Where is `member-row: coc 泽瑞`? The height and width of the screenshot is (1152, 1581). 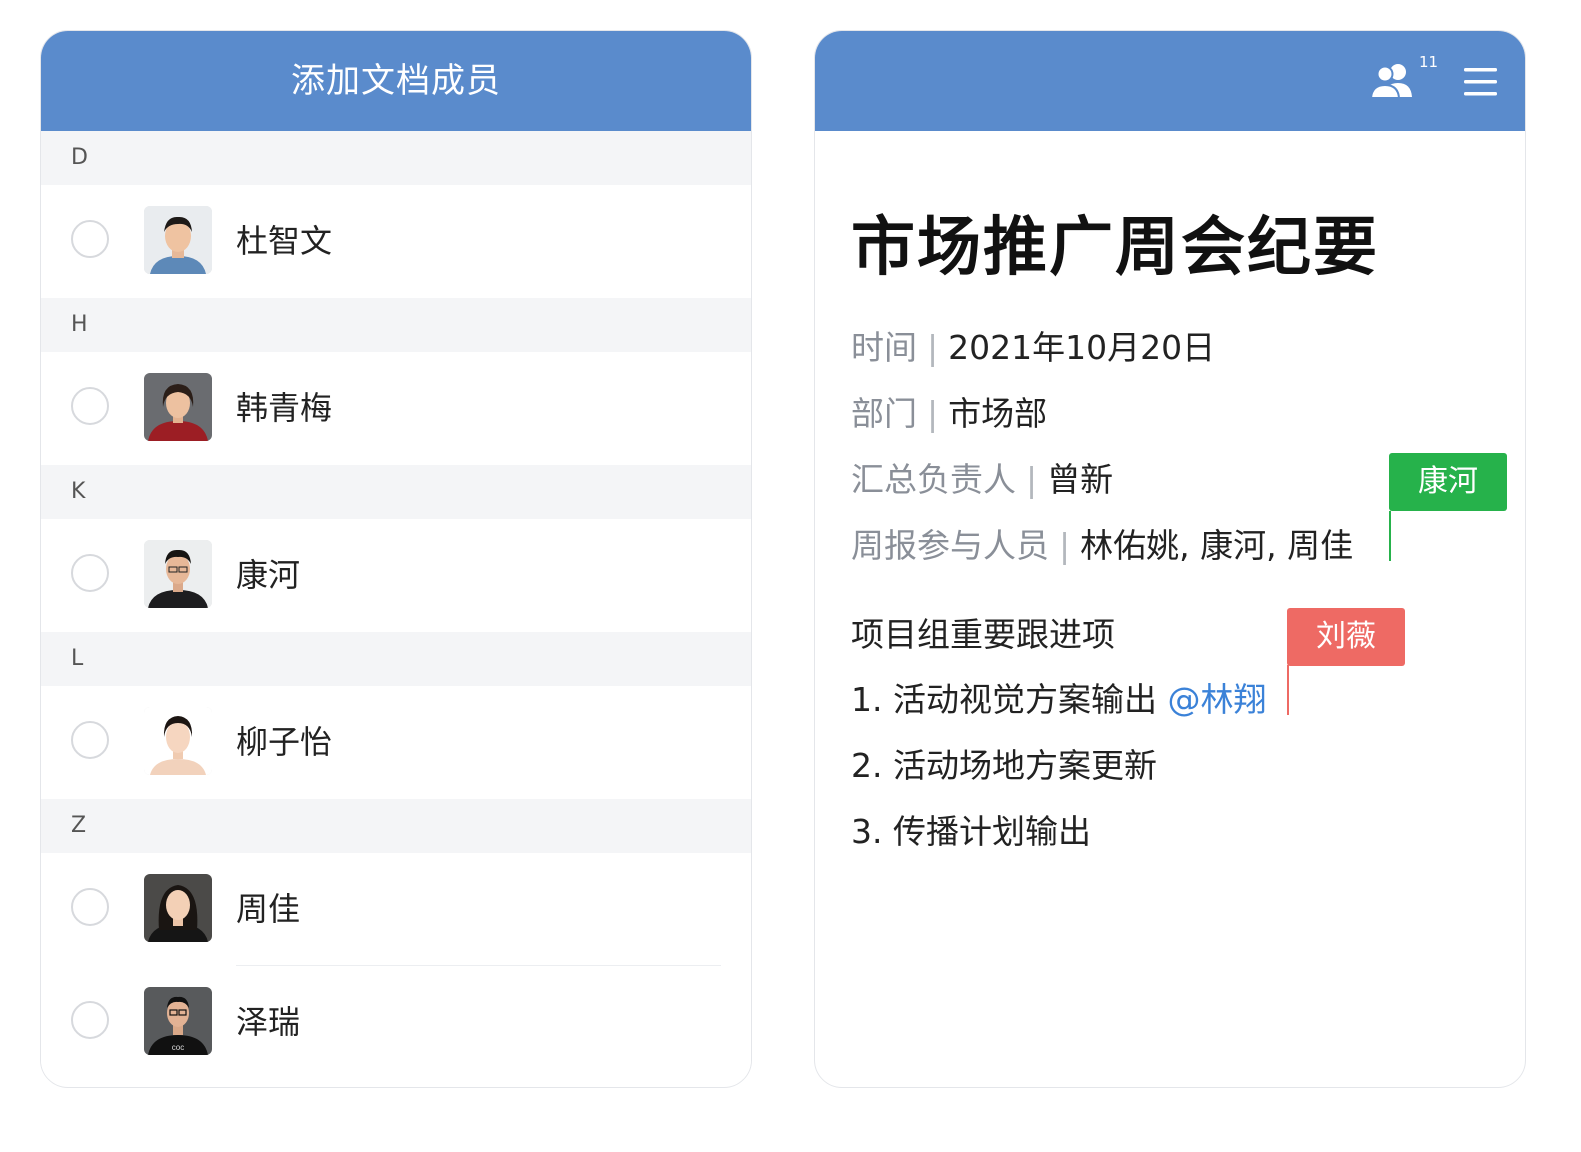
member-row: coc 泽瑞 is located at coordinates (396, 1022).